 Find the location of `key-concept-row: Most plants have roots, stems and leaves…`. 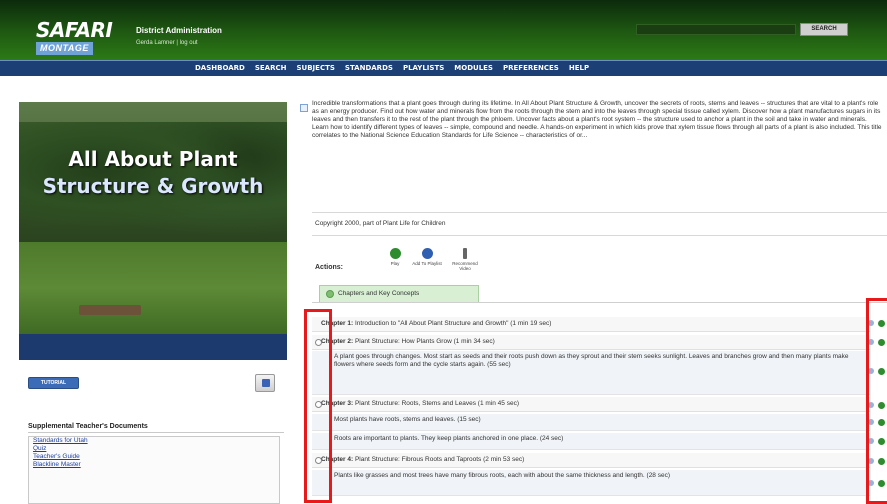

key-concept-row: Most plants have roots, stems and leaves… is located at coordinates (591, 422).